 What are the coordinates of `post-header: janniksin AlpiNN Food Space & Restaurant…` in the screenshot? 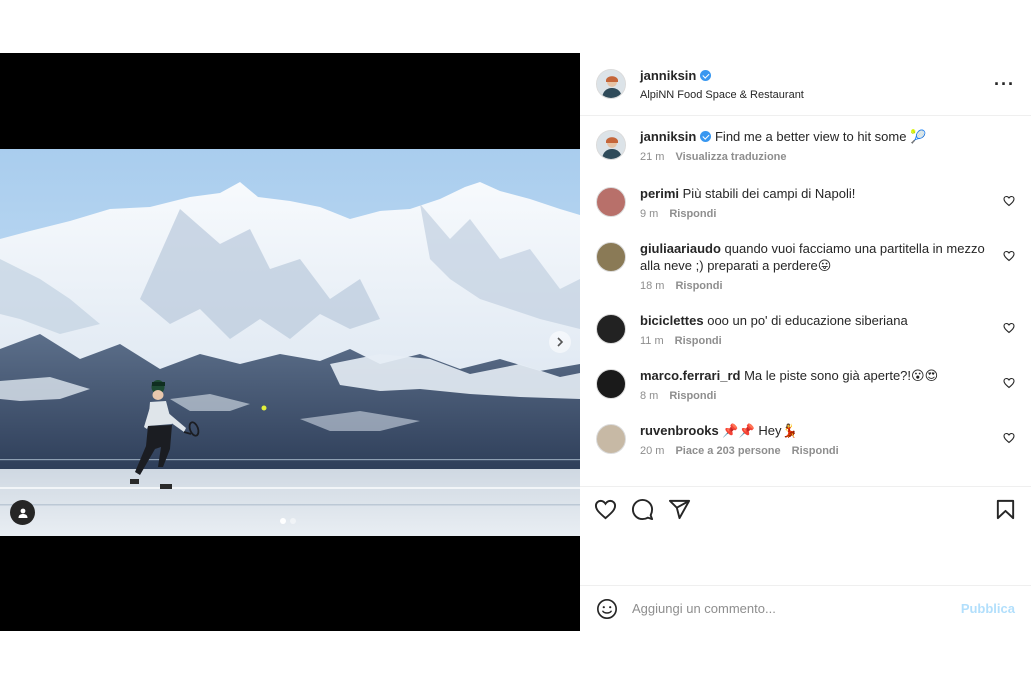 It's located at (805, 84).